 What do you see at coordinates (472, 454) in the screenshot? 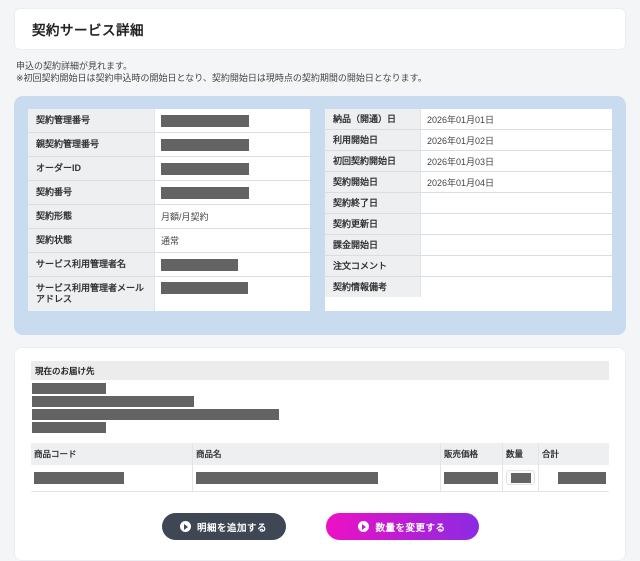
I see `column-header-price: 販売価格` at bounding box center [472, 454].